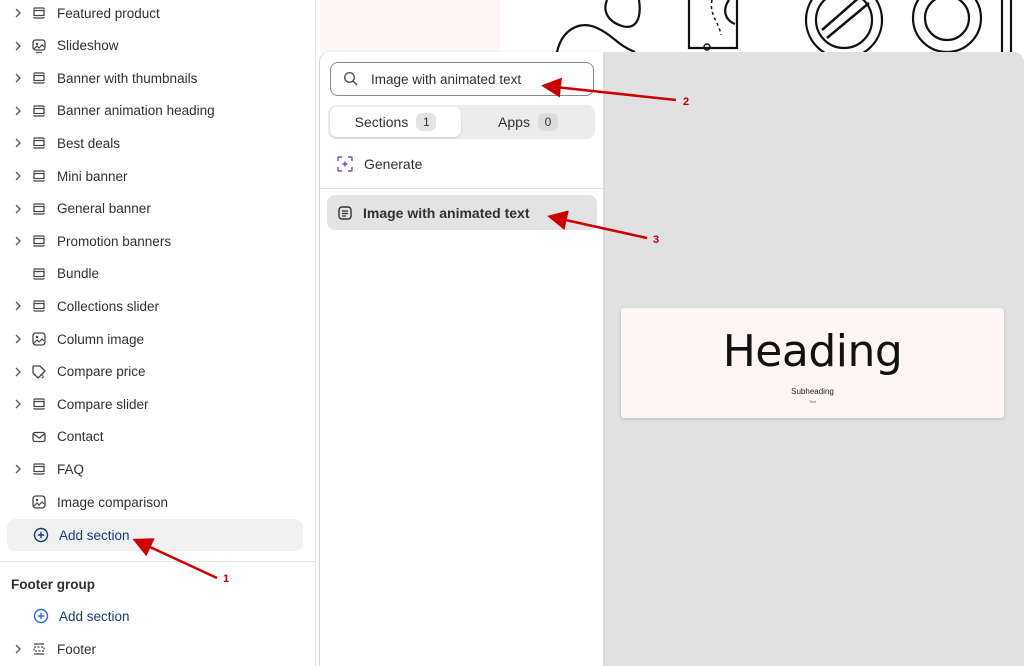 Image resolution: width=1024 pixels, height=666 pixels. I want to click on slideshow-icon, so click(39, 46).